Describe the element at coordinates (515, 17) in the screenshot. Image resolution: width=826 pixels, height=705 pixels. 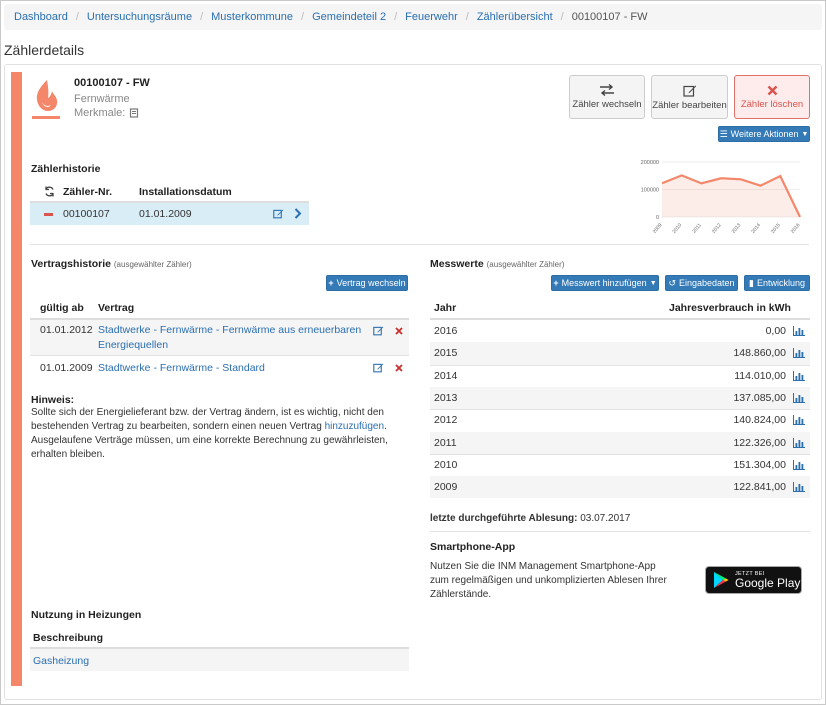
I see `breadcrumb-zaehleruebersicht: Zählerübersicht` at that location.